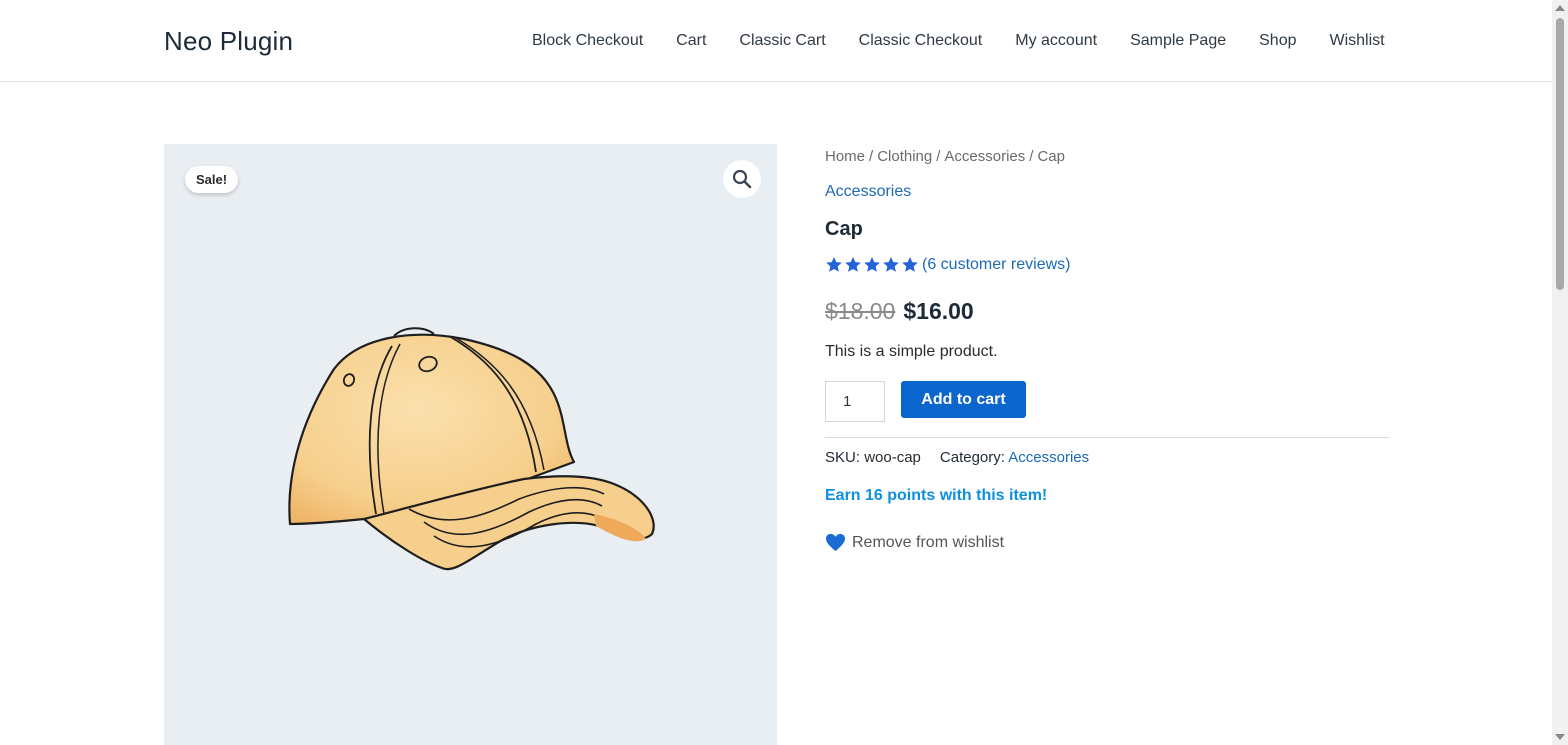  I want to click on zoom-button, so click(742, 179).